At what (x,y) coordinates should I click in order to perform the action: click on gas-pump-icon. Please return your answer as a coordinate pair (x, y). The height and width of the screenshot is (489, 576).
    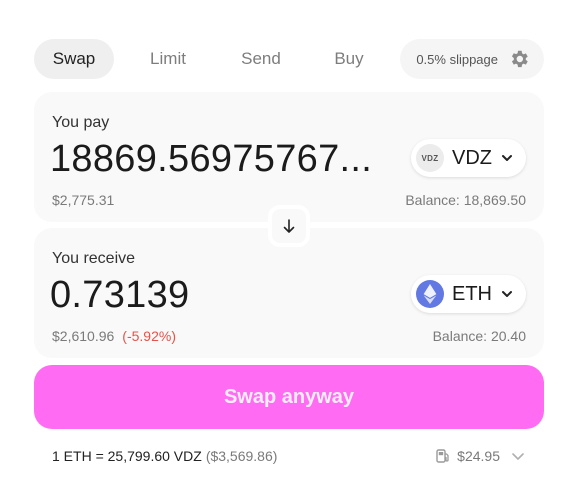
    Looking at the image, I should click on (442, 456).